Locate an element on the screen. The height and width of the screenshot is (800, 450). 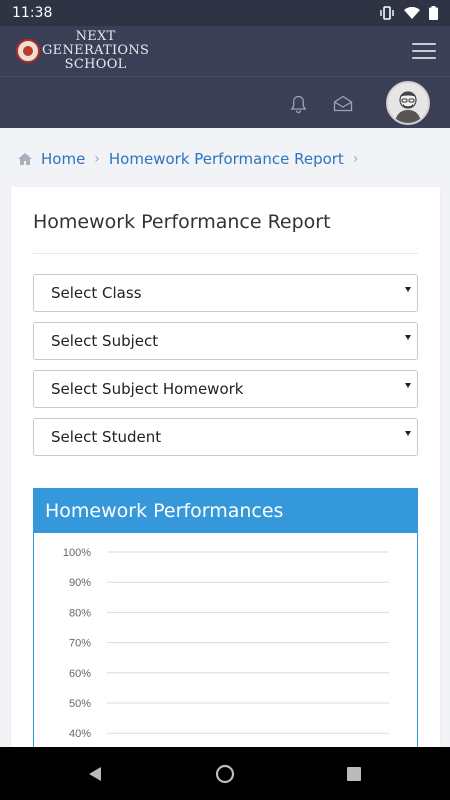
breadcrumb: Home › Homework Performance Report › is located at coordinates (188, 159).